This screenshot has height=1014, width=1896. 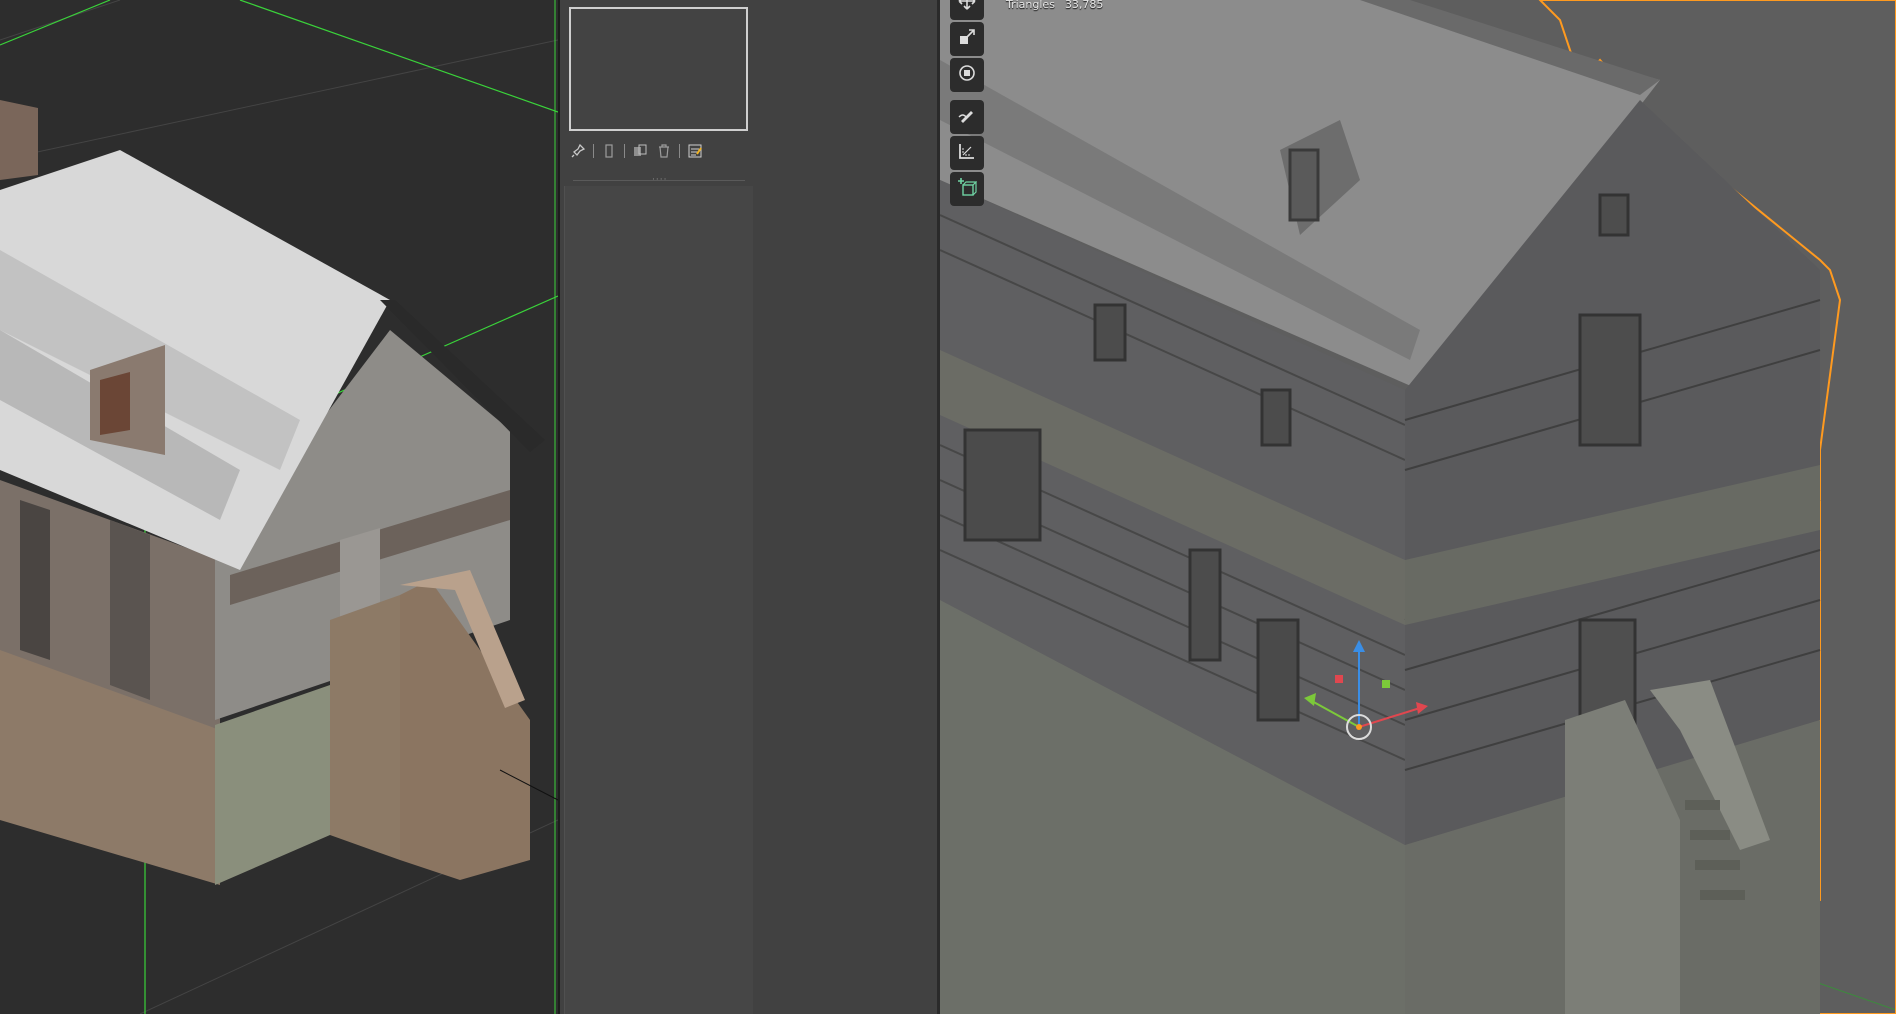 I want to click on ruler-icon, so click(x=967, y=153).